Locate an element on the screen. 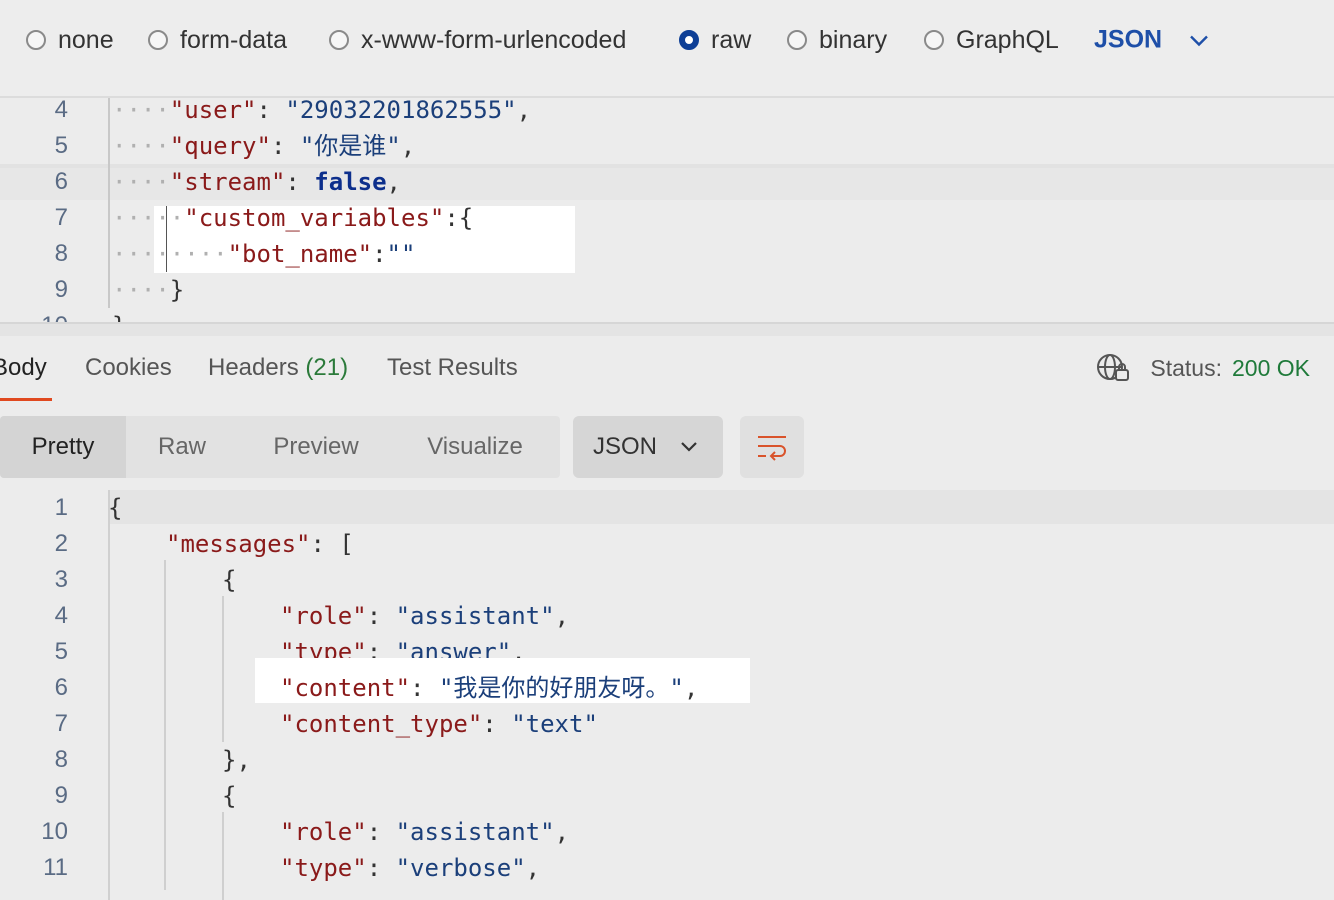 This screenshot has height=900, width=1334. line-band is located at coordinates (721, 507).